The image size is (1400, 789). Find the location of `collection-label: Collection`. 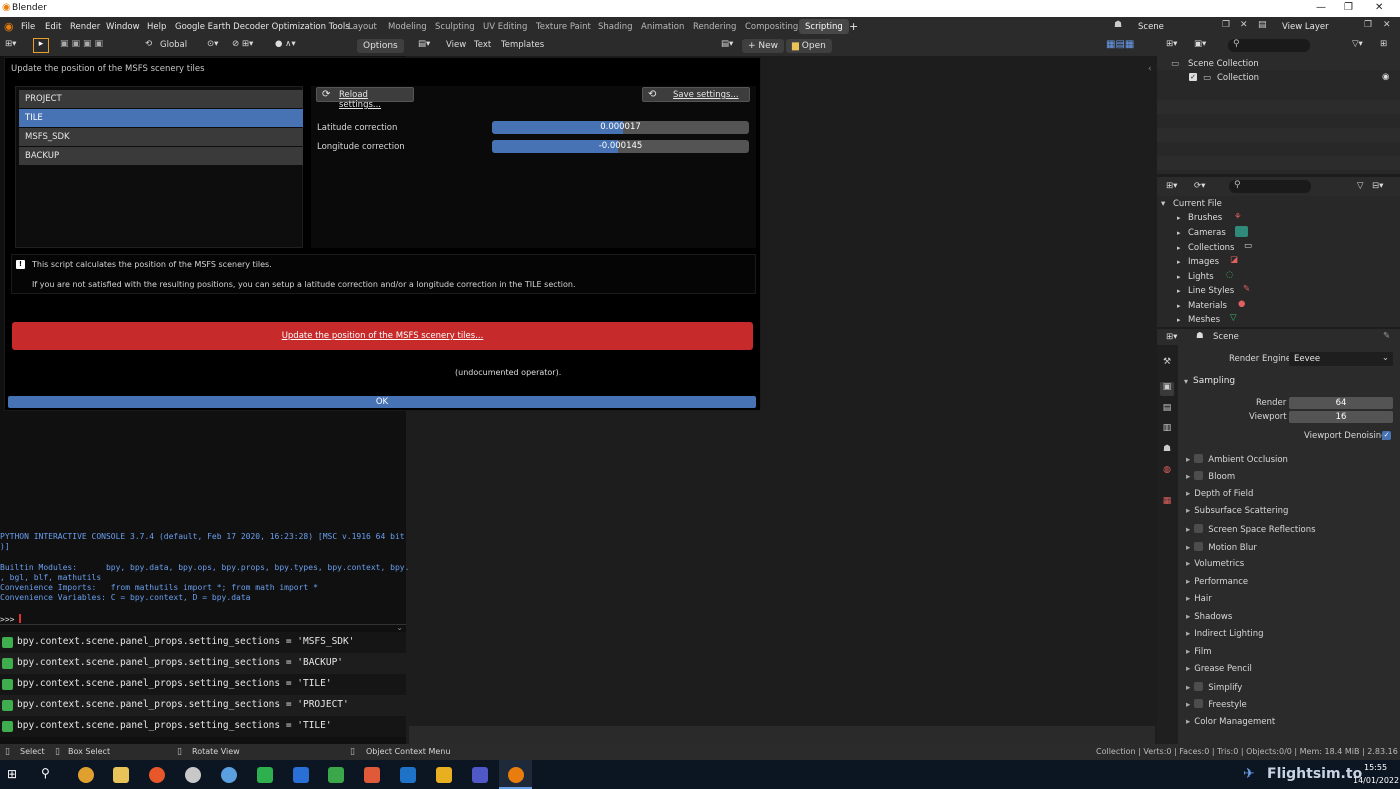

collection-label: Collection is located at coordinates (1238, 78).